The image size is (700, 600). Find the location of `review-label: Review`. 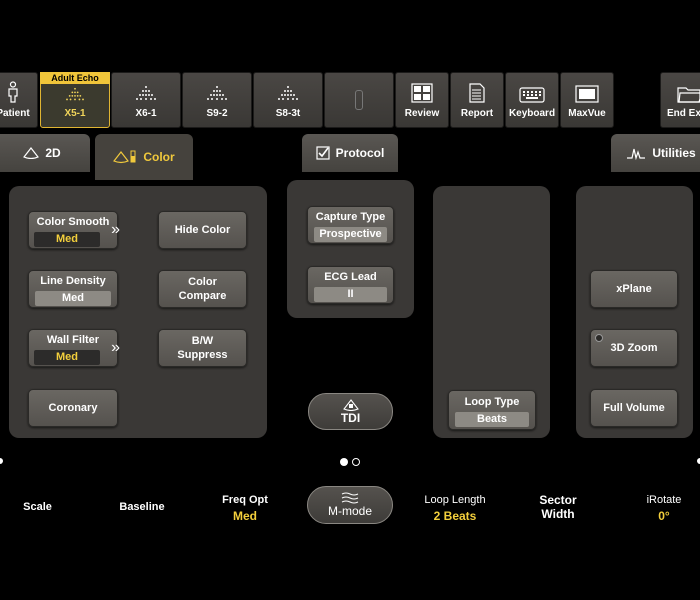

review-label: Review is located at coordinates (422, 113).